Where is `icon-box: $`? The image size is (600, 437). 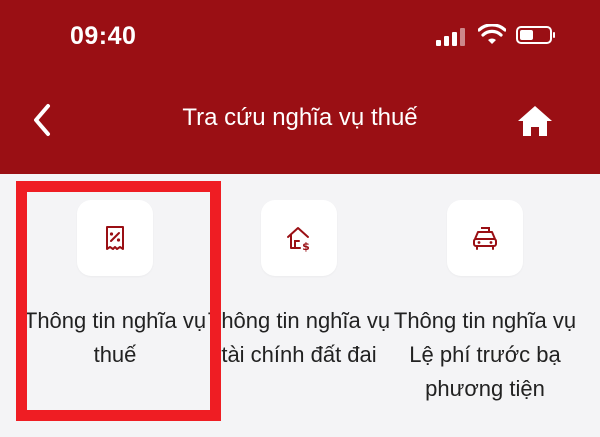 icon-box: $ is located at coordinates (299, 238).